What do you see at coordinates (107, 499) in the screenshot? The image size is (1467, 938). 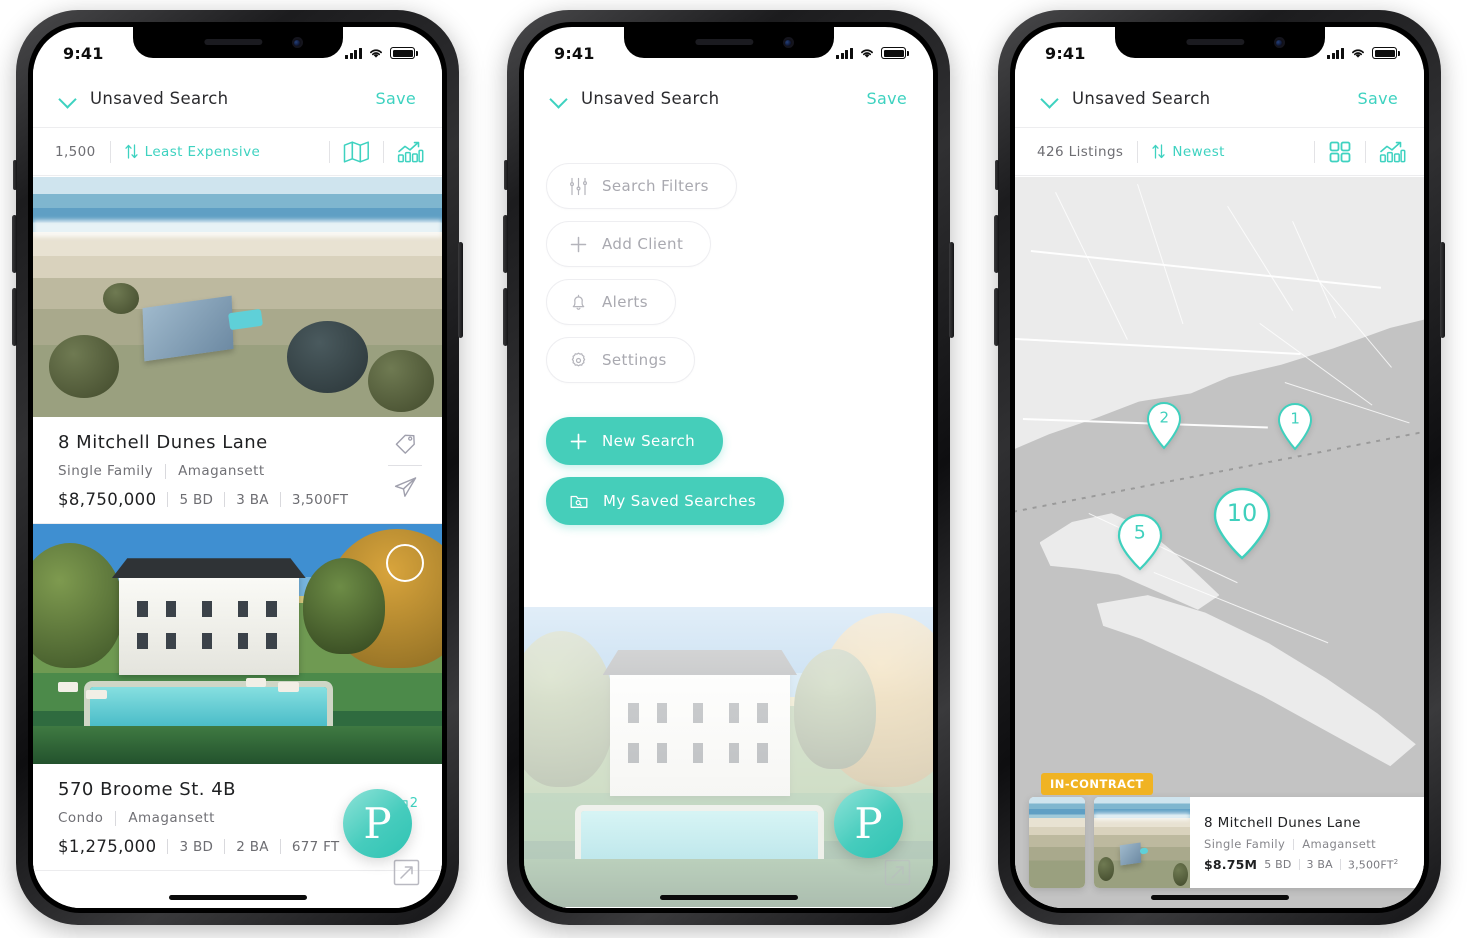 I see `listing-price: $8,750,000` at bounding box center [107, 499].